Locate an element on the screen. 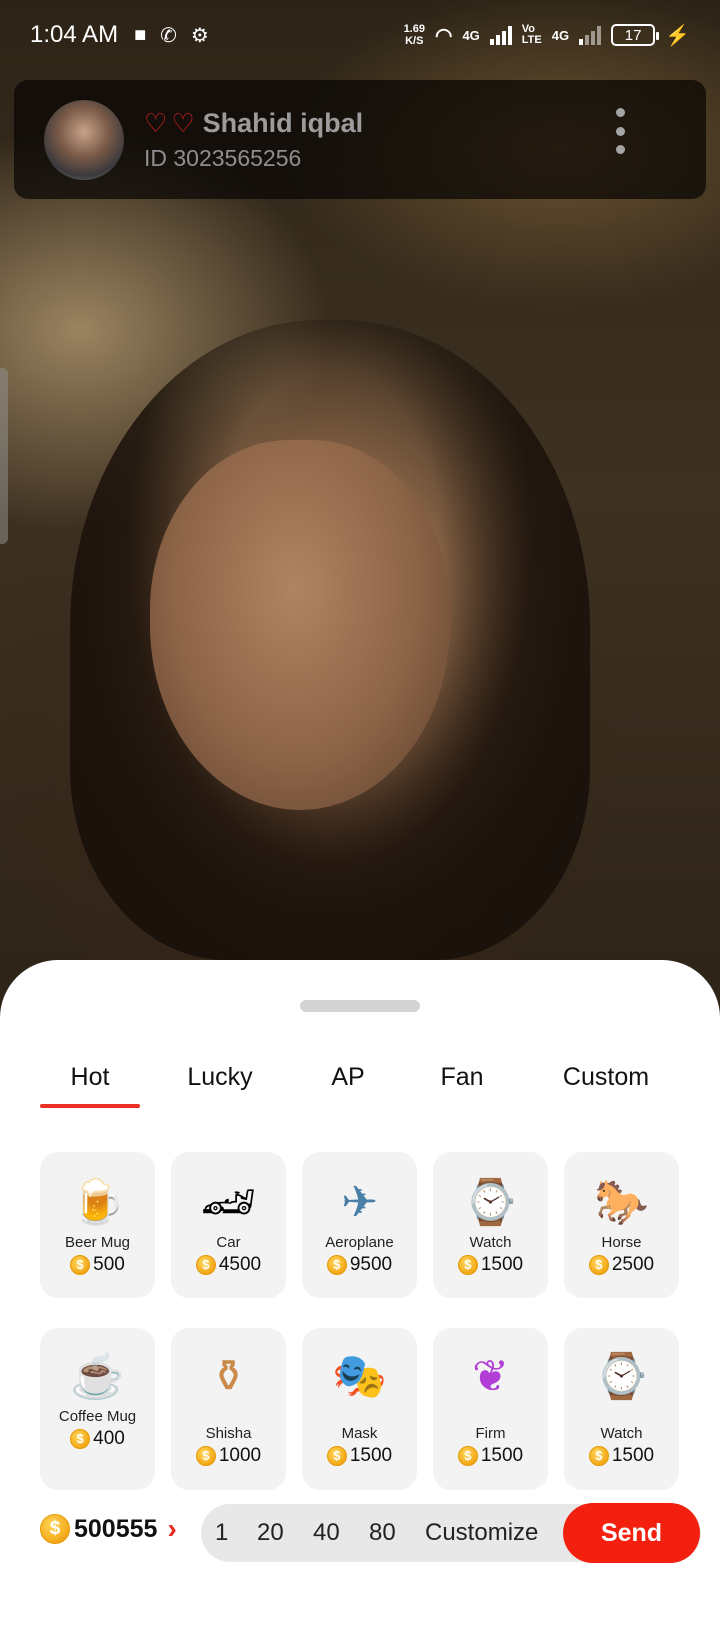  gift-card-watch: ⌚ Watch $ 1500 is located at coordinates (490, 1225).